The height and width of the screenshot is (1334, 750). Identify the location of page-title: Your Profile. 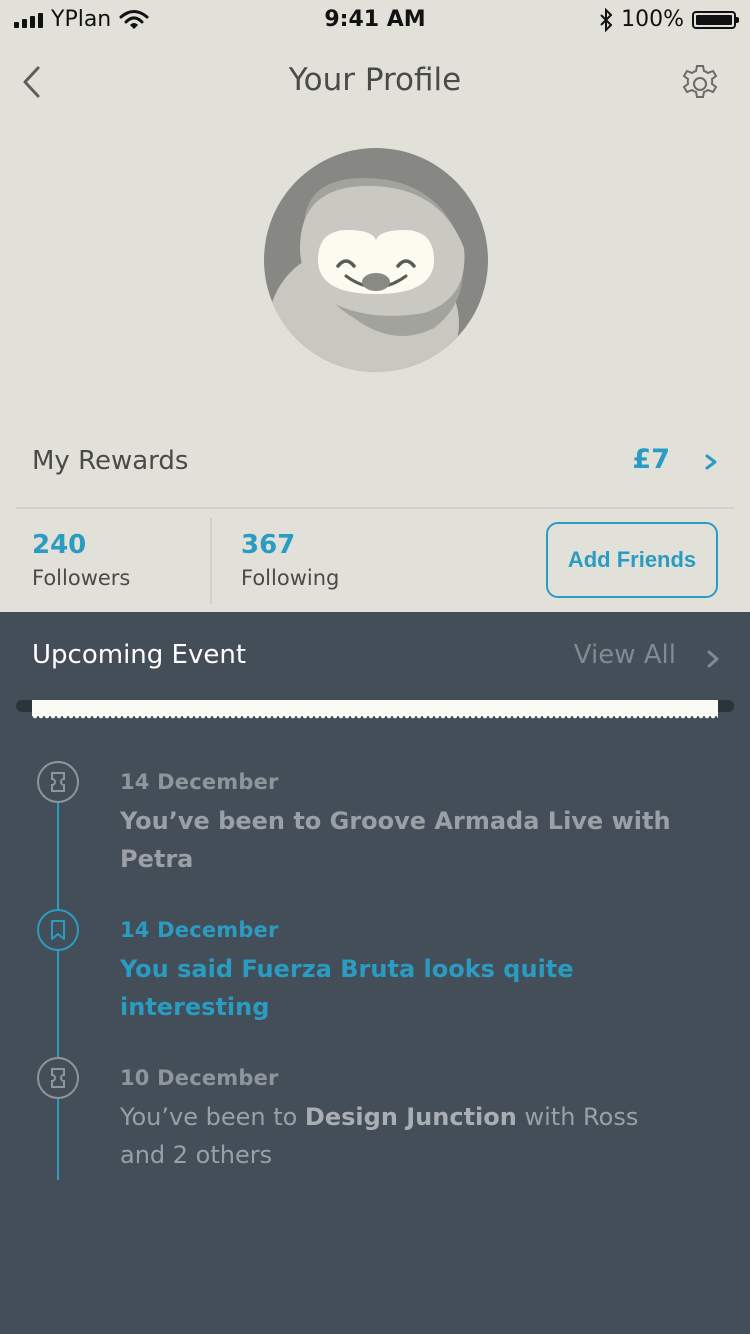
(375, 80).